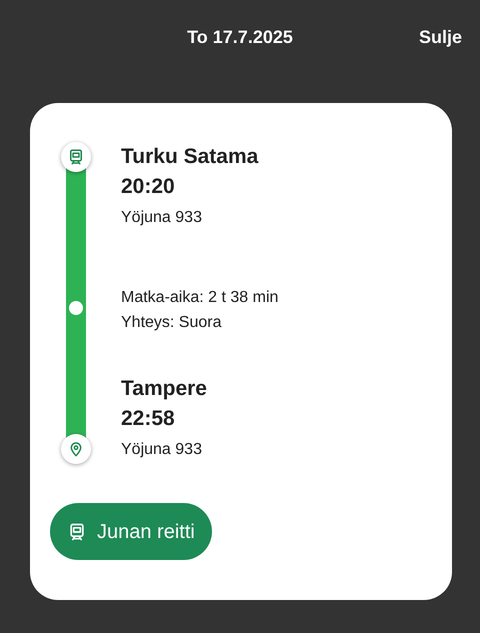 This screenshot has width=480, height=633. Describe the element at coordinates (171, 323) in the screenshot. I see `journey-info: Yhteys: Suora` at that location.